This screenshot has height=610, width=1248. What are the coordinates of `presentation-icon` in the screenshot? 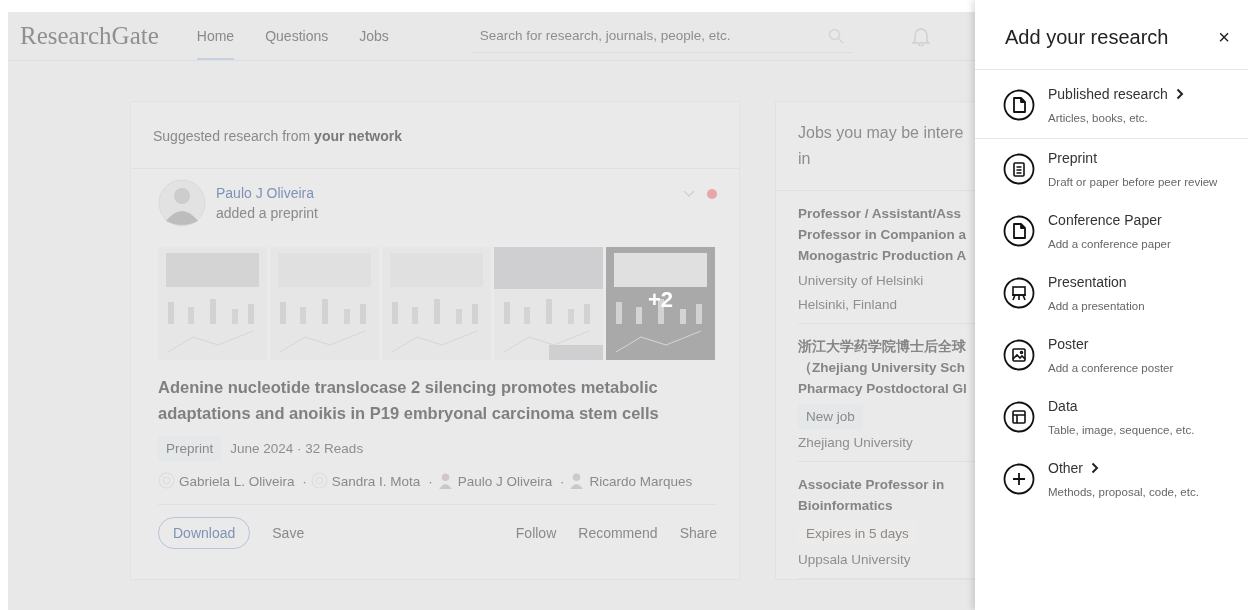 It's located at (1019, 293).